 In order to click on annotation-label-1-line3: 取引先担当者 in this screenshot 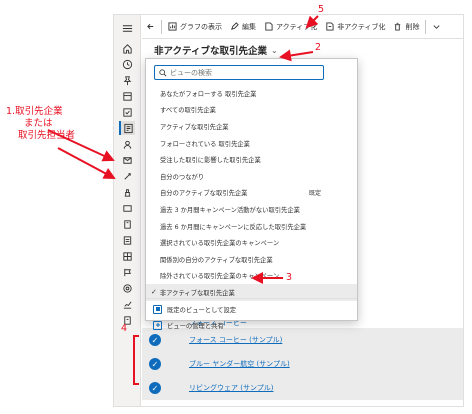, I will do `click(47, 135)`.